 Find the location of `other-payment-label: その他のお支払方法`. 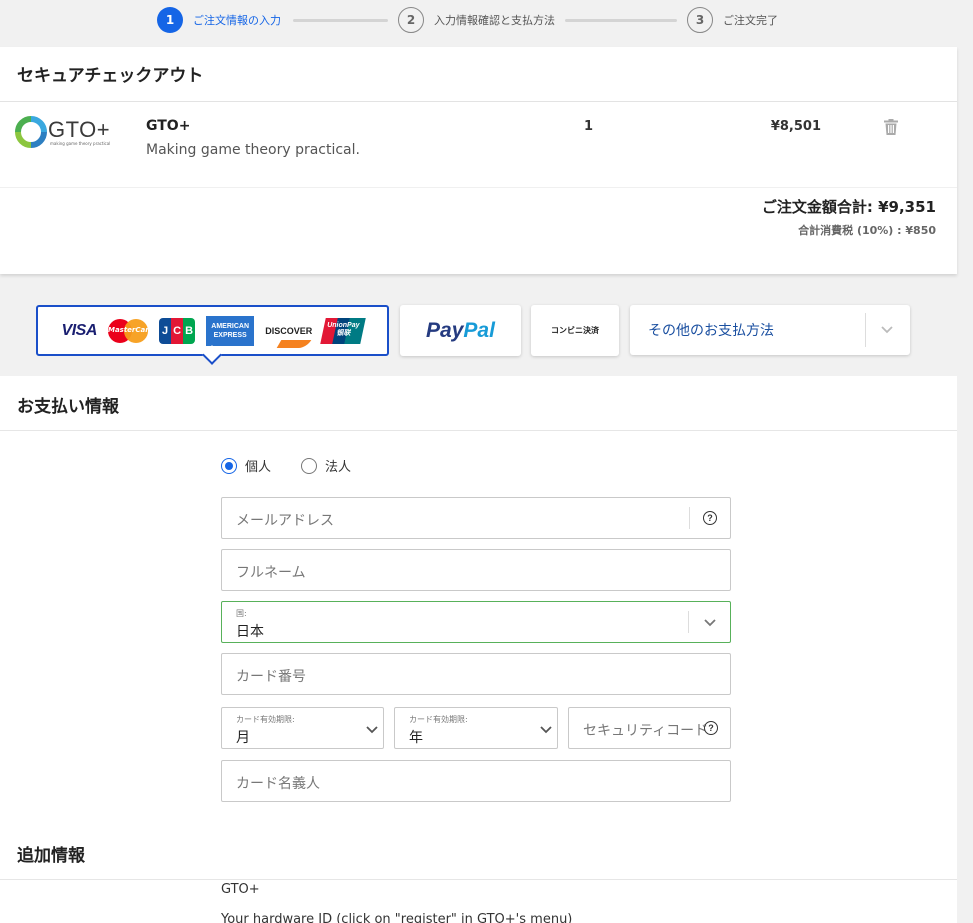

other-payment-label: その他のお支払方法 is located at coordinates (711, 331).